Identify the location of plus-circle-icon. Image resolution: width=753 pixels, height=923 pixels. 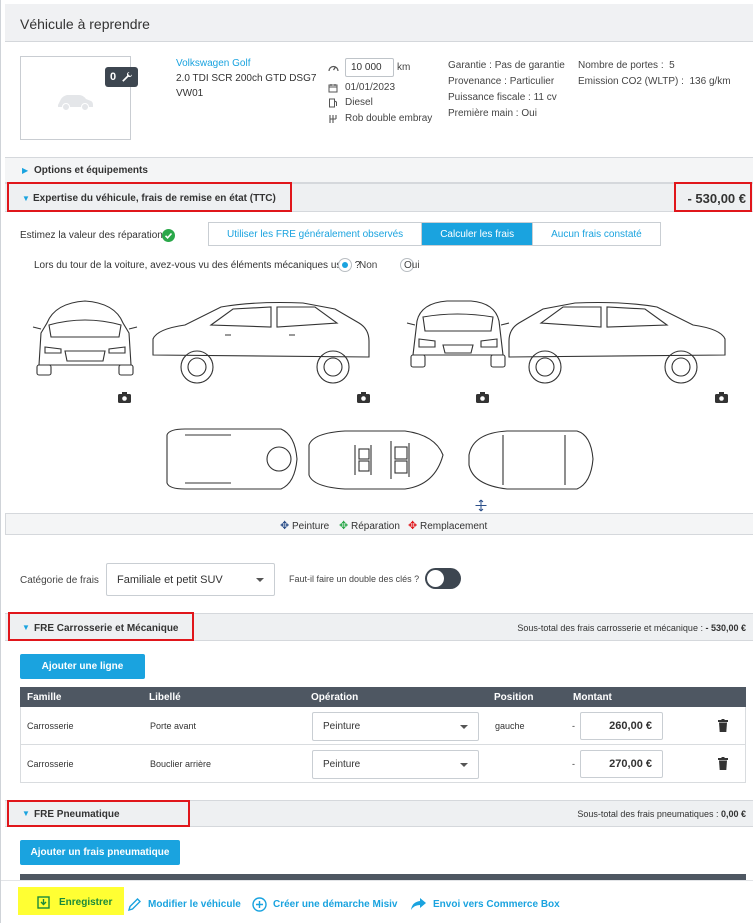
(259, 904).